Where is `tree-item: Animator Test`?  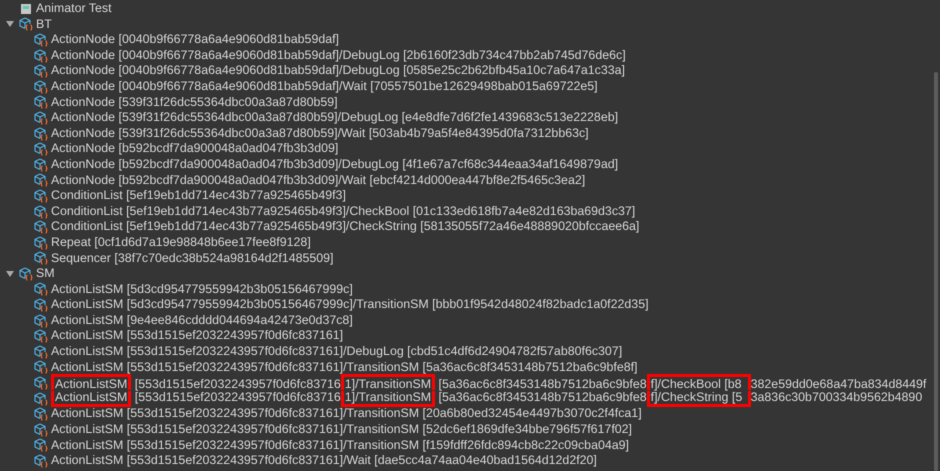
tree-item: Animator Test is located at coordinates (74, 9).